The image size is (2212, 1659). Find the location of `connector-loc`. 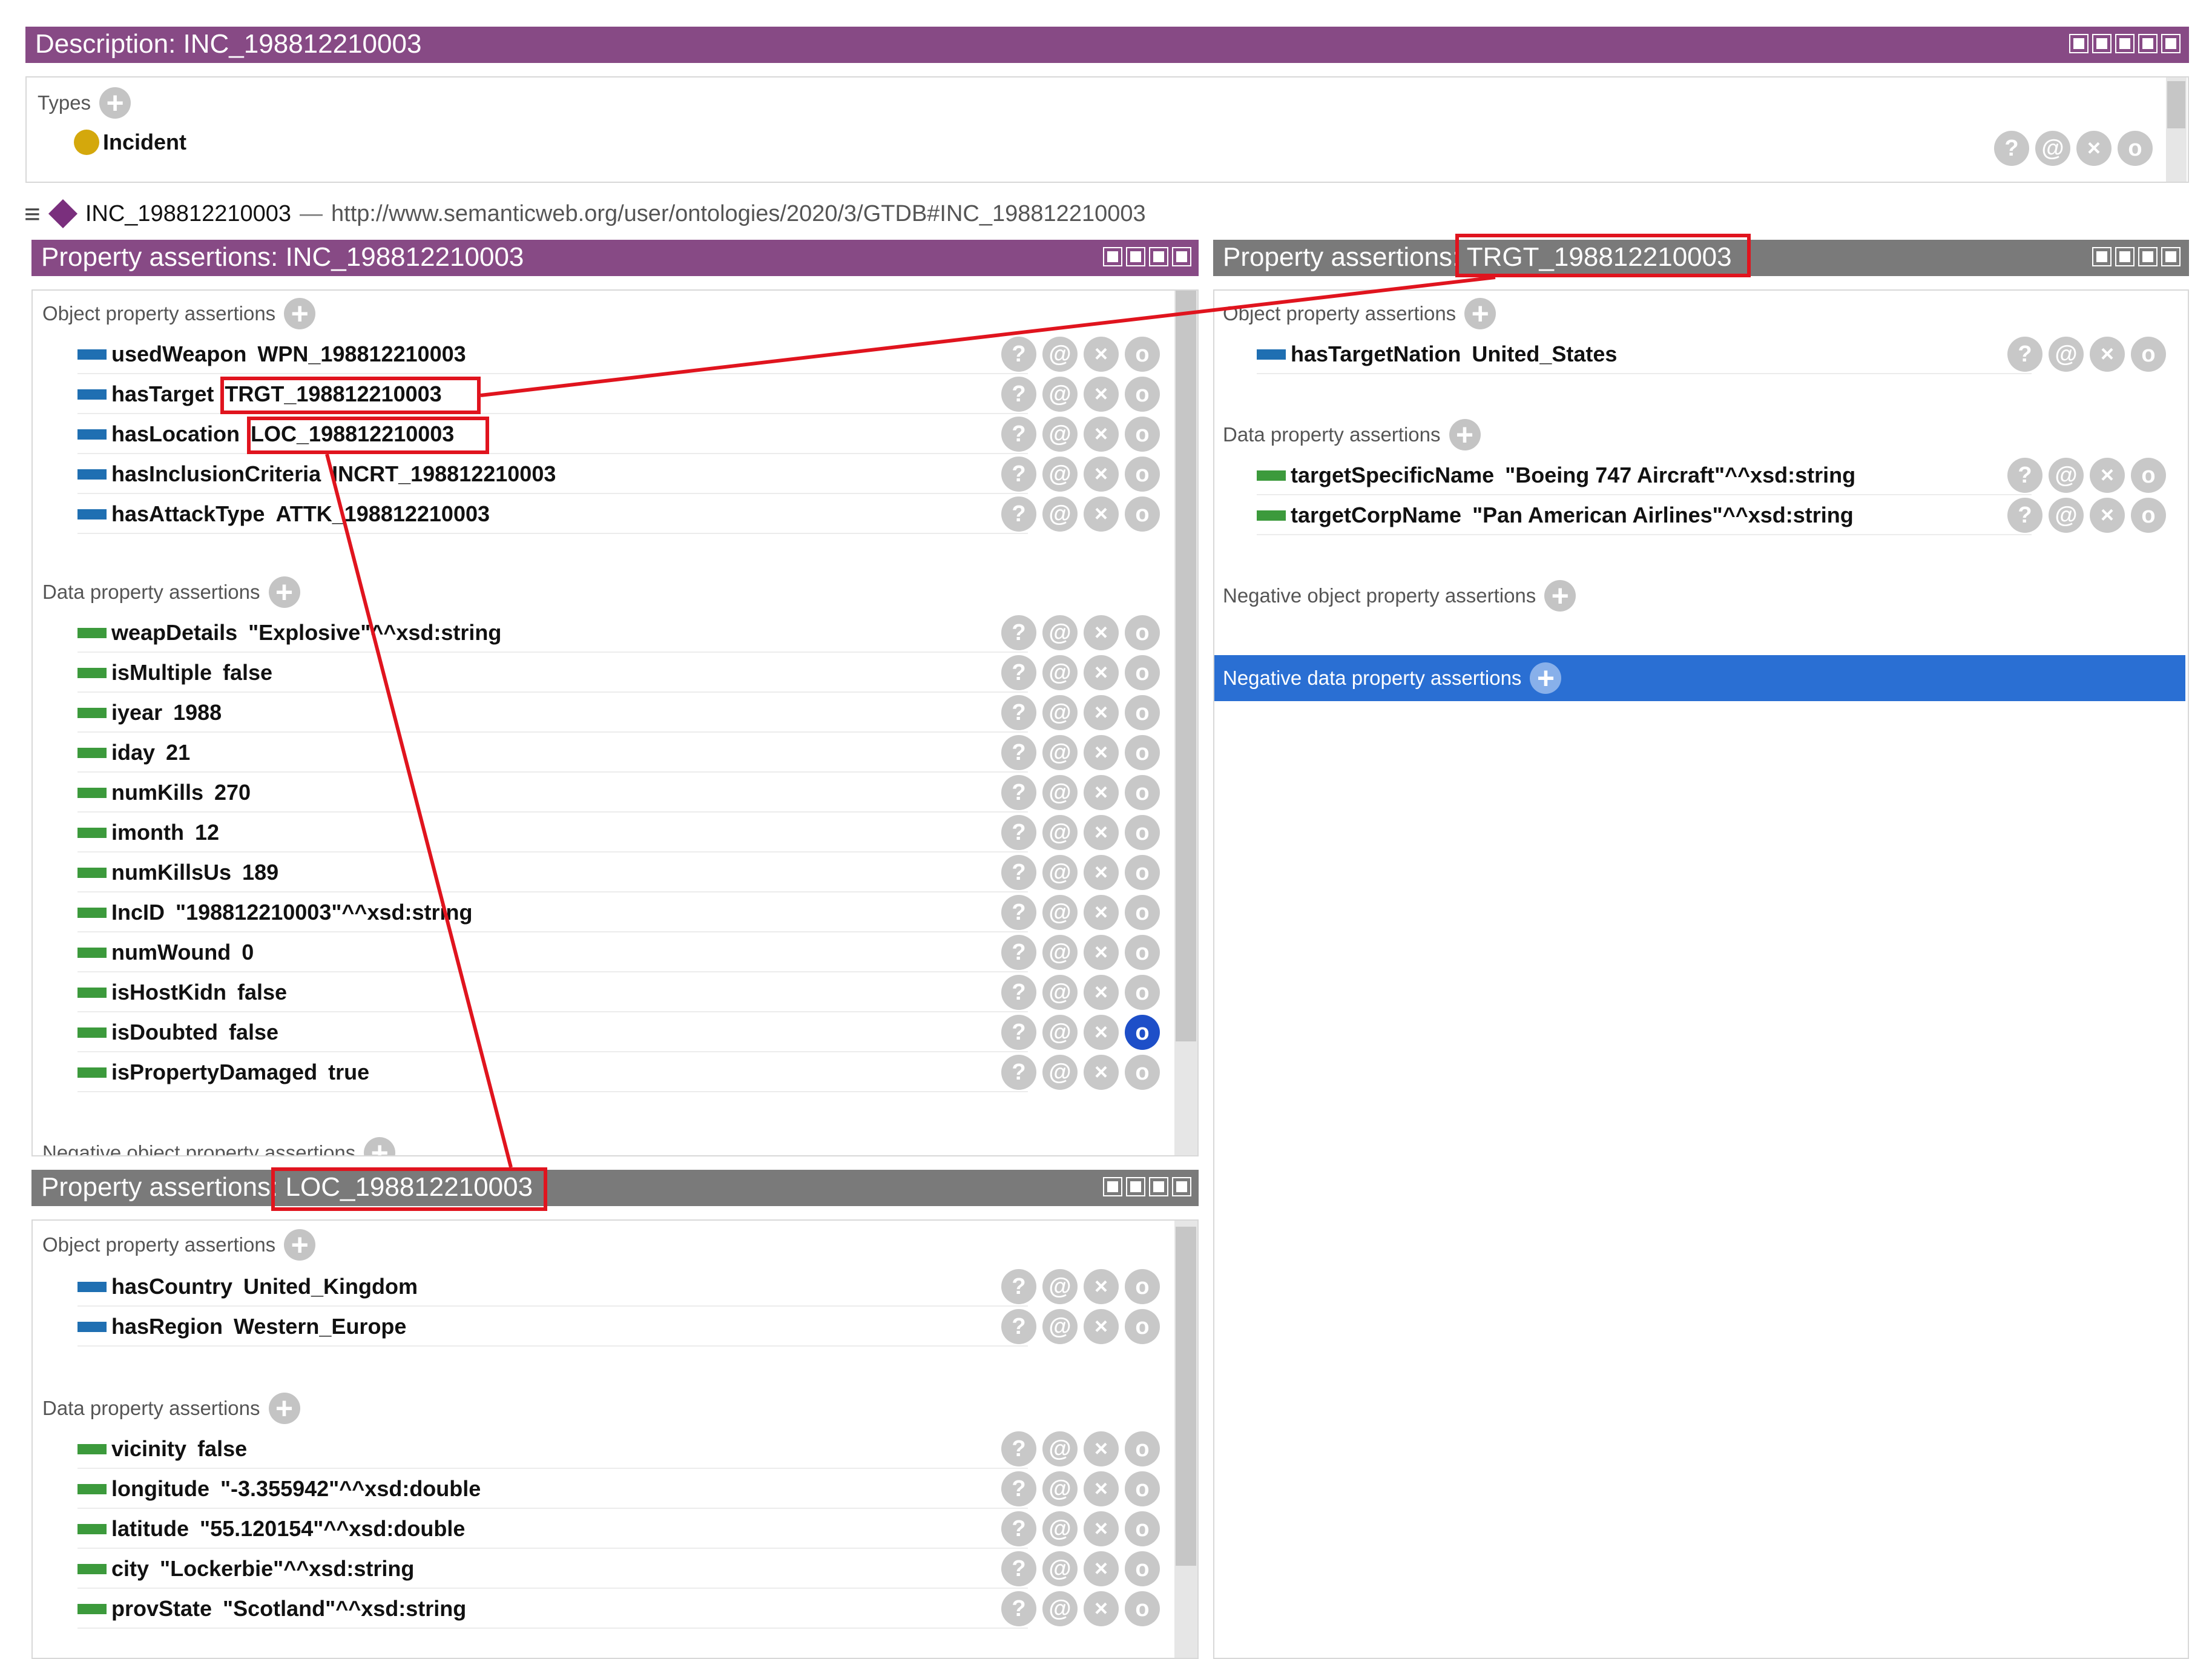

connector-loc is located at coordinates (419, 811).